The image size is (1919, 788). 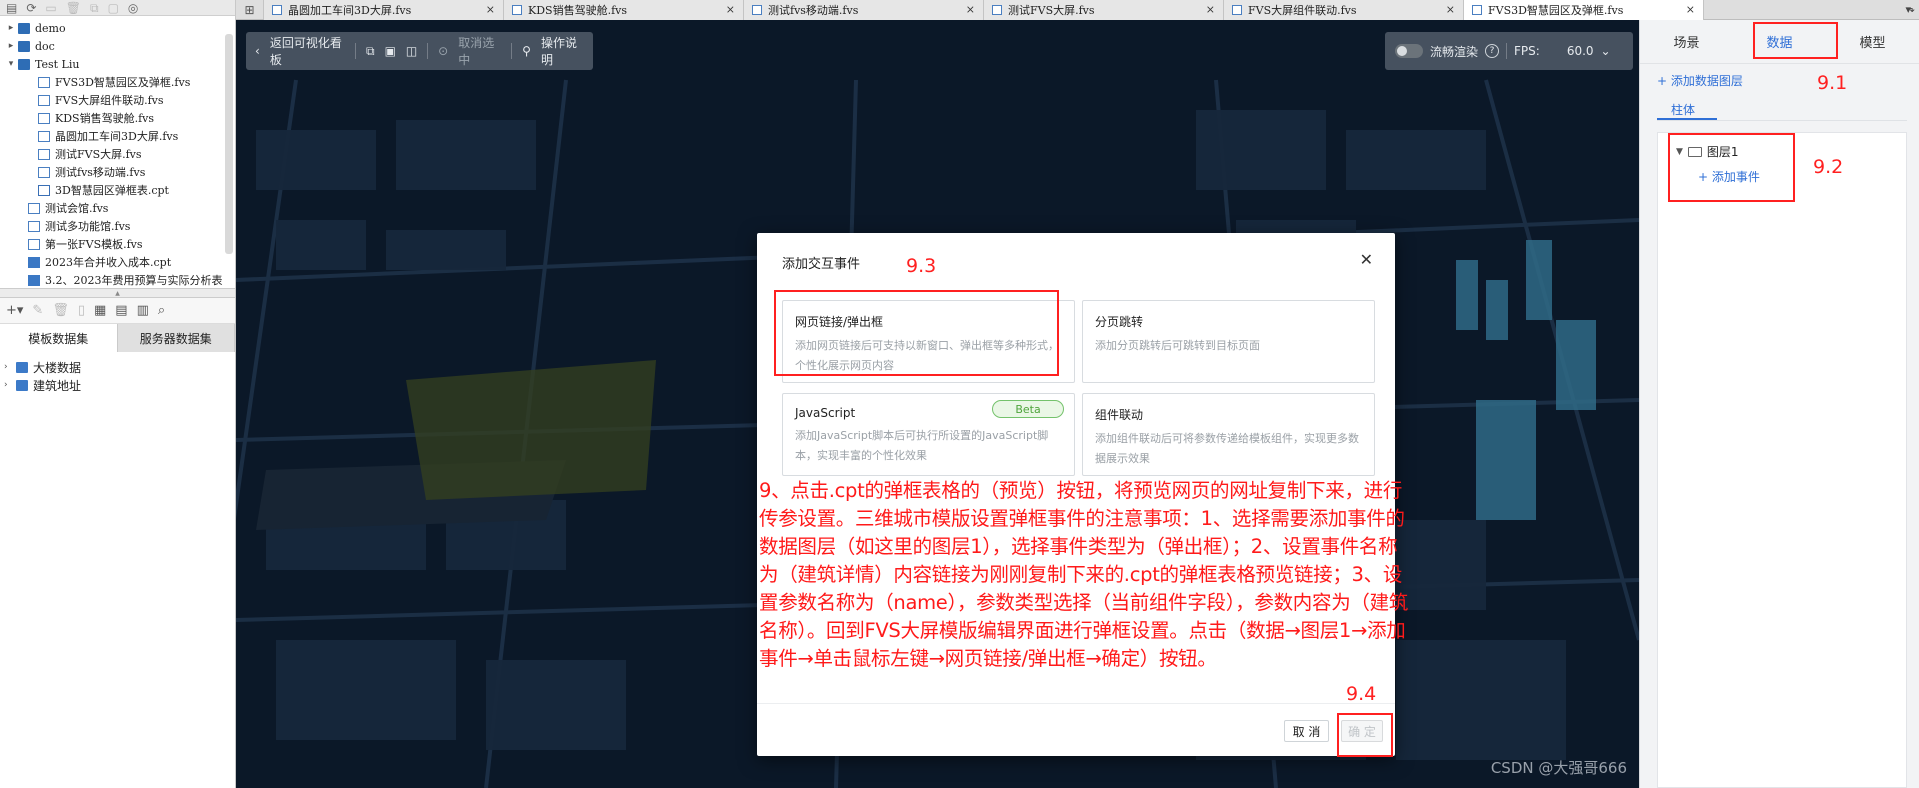 What do you see at coordinates (77, 208) in the screenshot?
I see `tree-item-label: 测试会馆.fvs` at bounding box center [77, 208].